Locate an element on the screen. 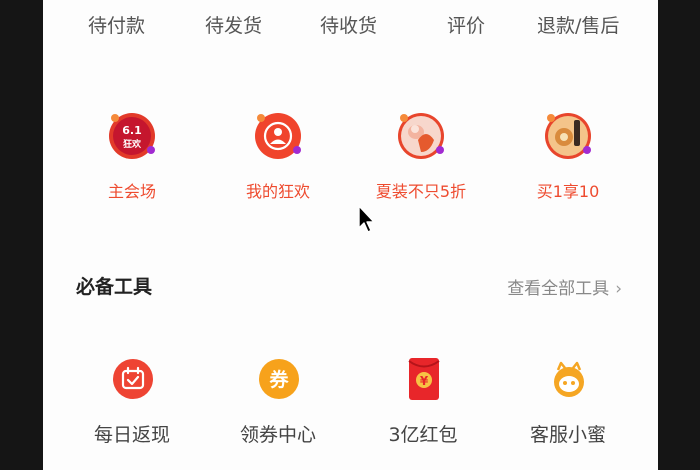 The height and width of the screenshot is (470, 700). promo-label: 夏装不只5折 is located at coordinates (421, 191).